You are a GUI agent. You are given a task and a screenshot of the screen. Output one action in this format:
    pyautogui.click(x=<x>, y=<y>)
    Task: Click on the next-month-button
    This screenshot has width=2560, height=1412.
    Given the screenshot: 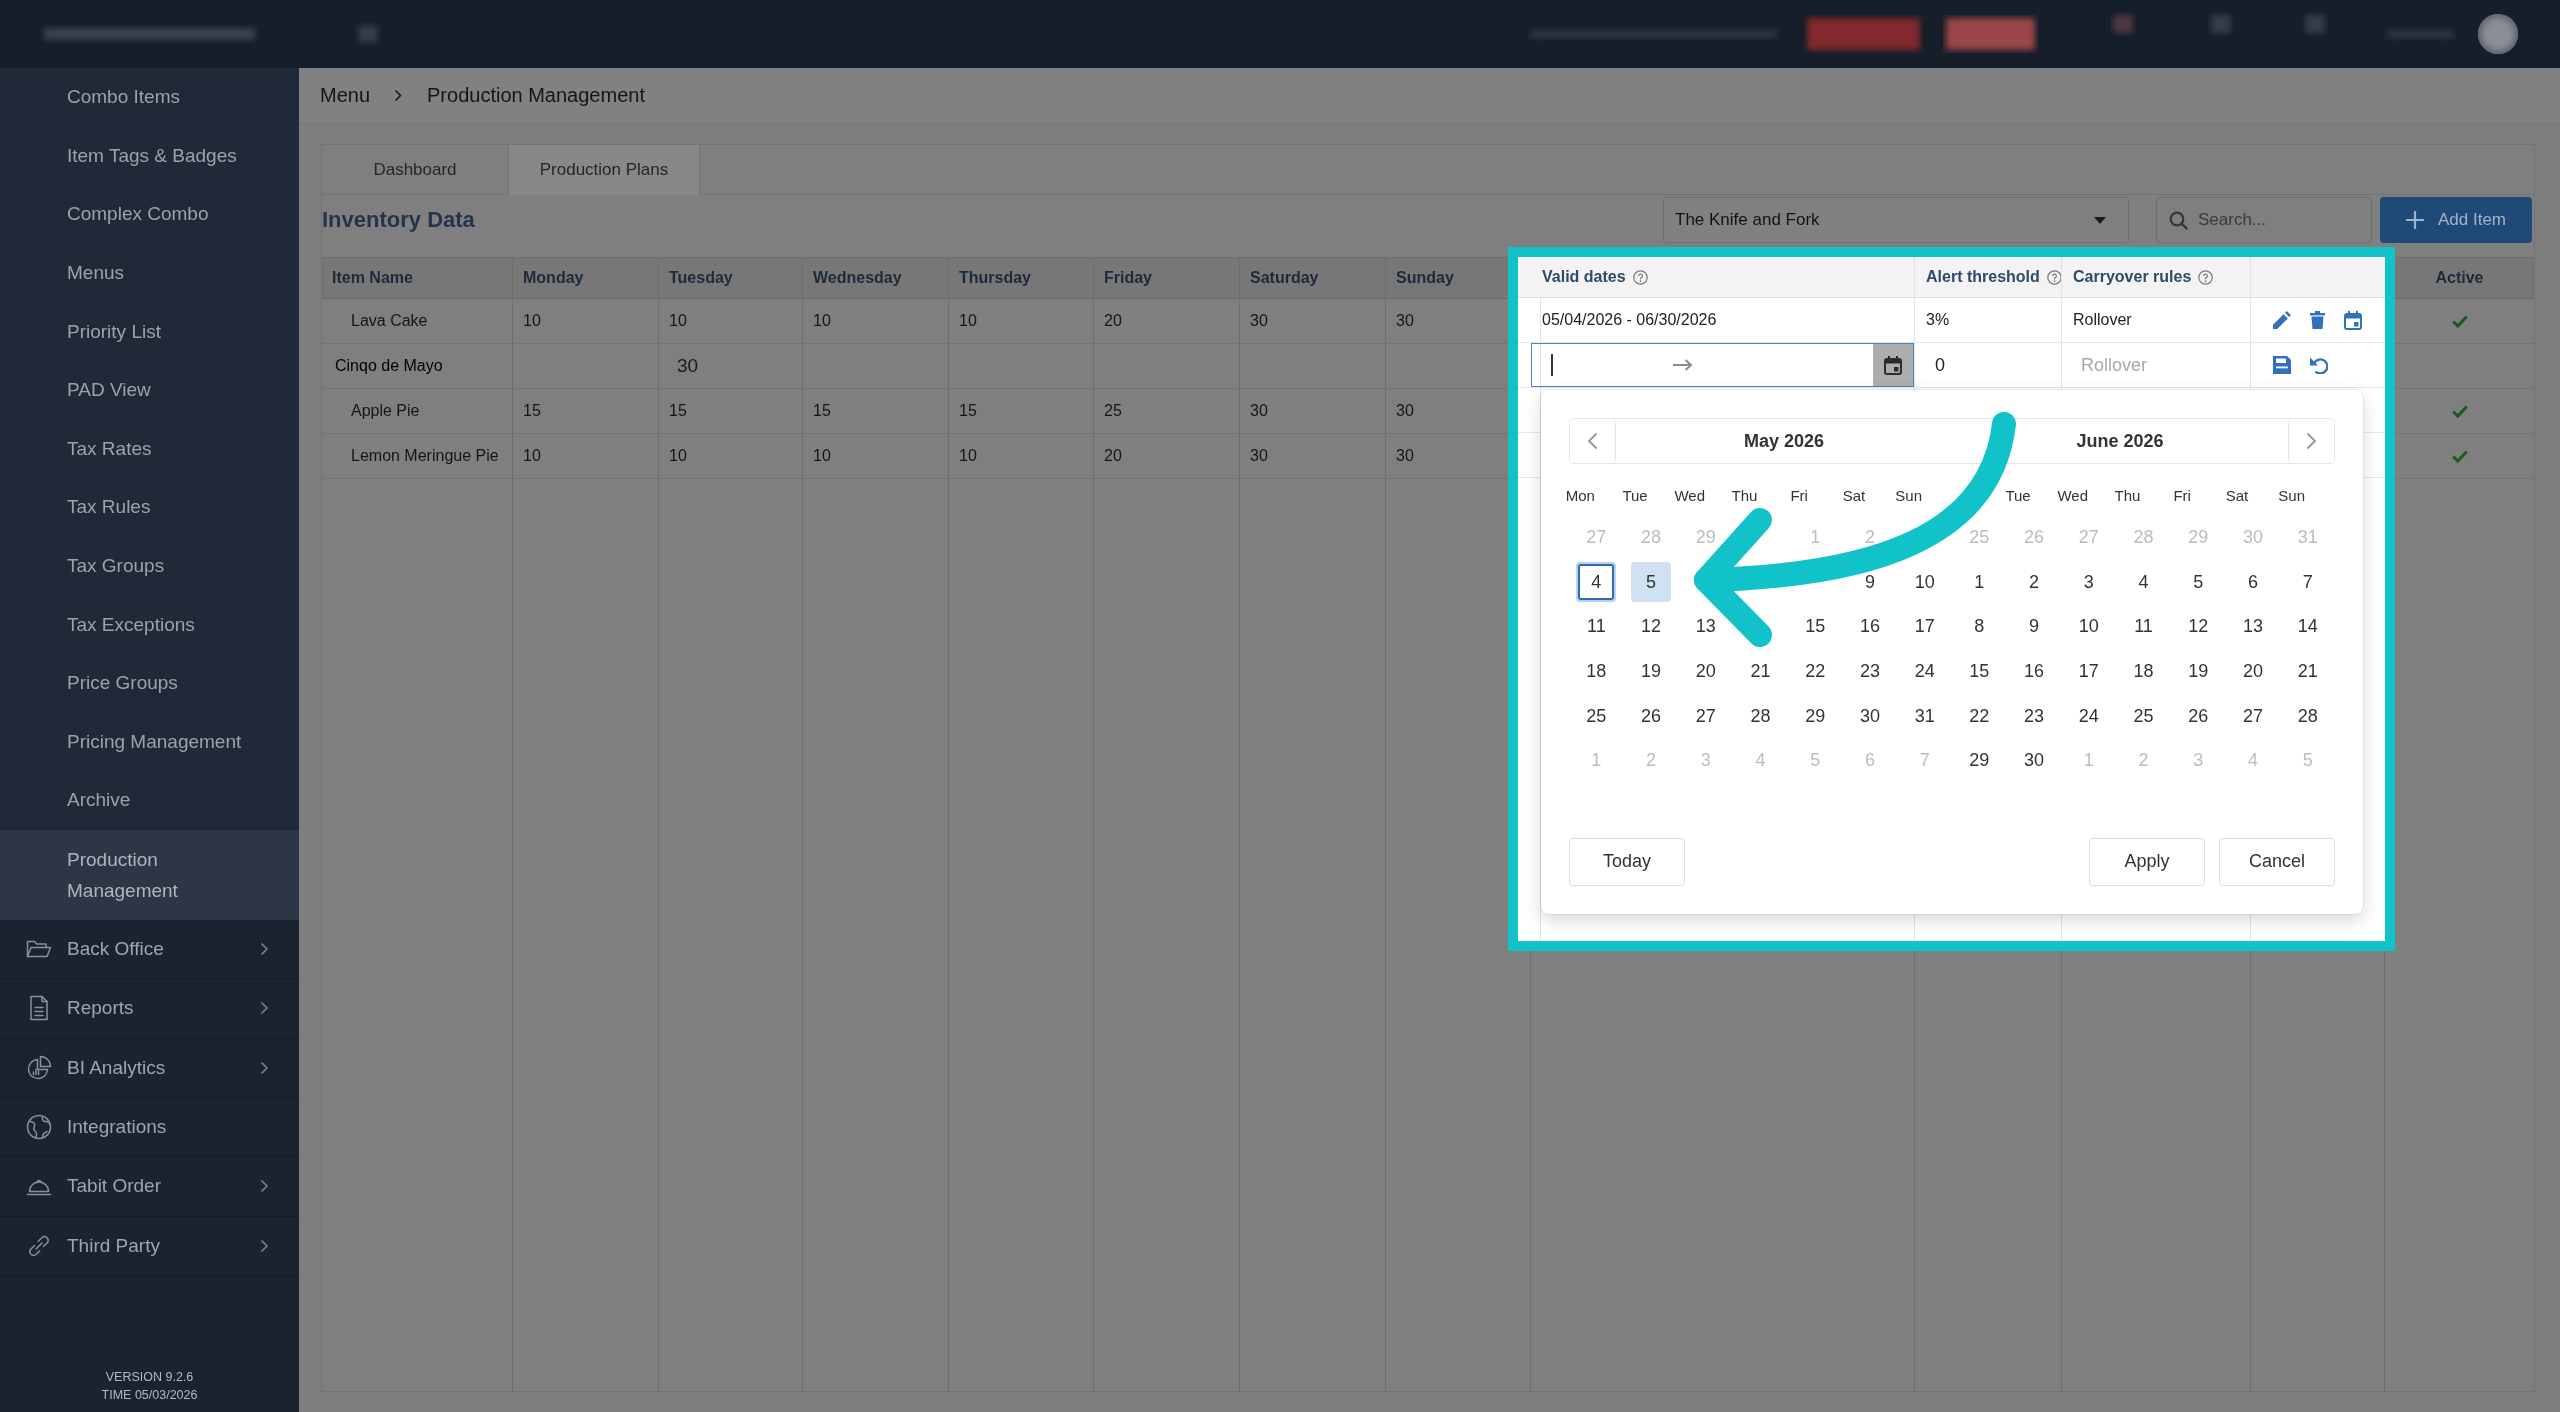 What is the action you would take?
    pyautogui.click(x=2311, y=441)
    